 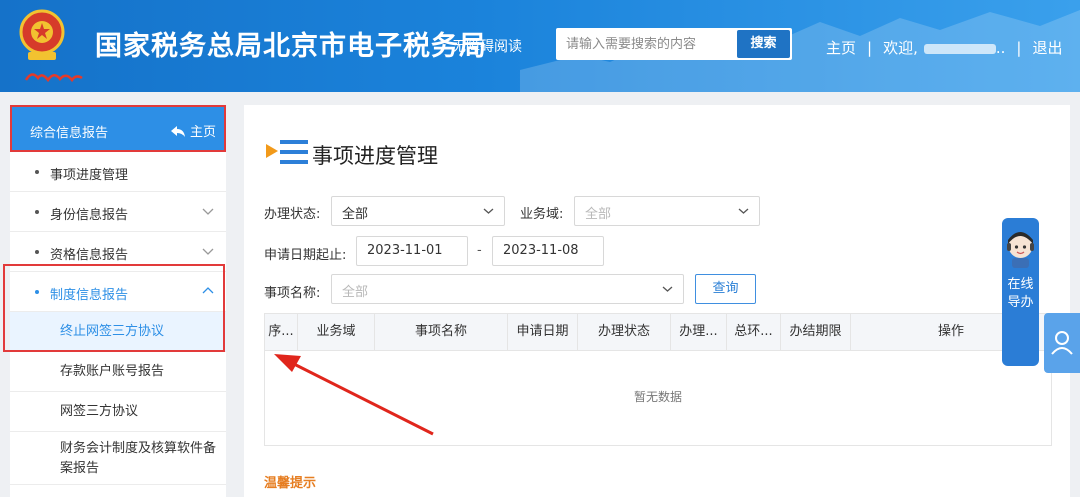 What do you see at coordinates (644, 44) in the screenshot?
I see `search-input` at bounding box center [644, 44].